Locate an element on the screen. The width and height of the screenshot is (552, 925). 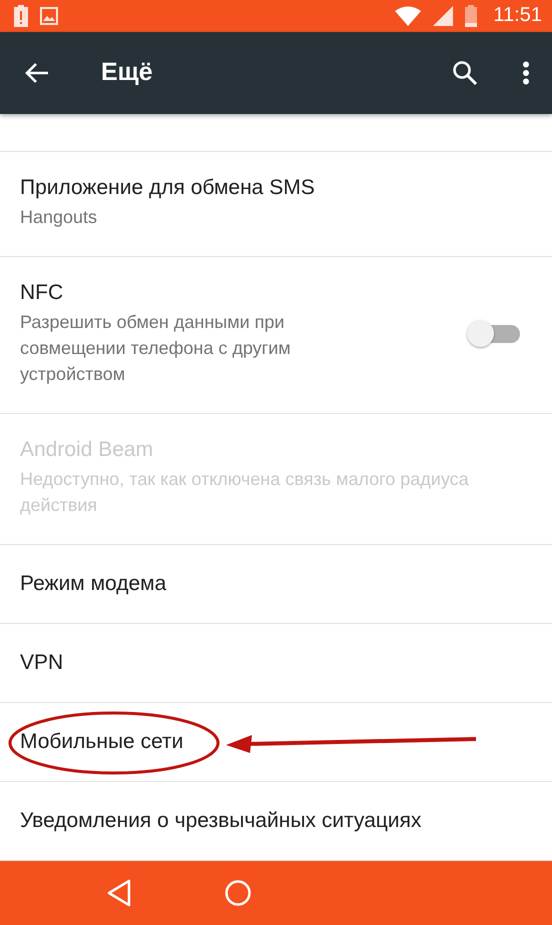
search-icon is located at coordinates (465, 73).